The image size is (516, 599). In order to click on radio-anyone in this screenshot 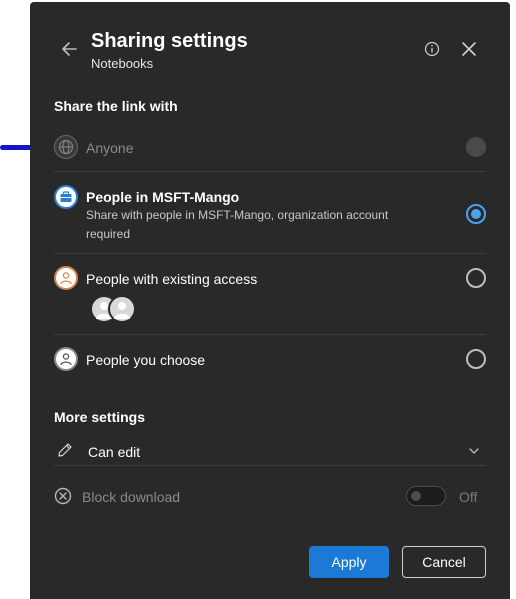, I will do `click(476, 147)`.